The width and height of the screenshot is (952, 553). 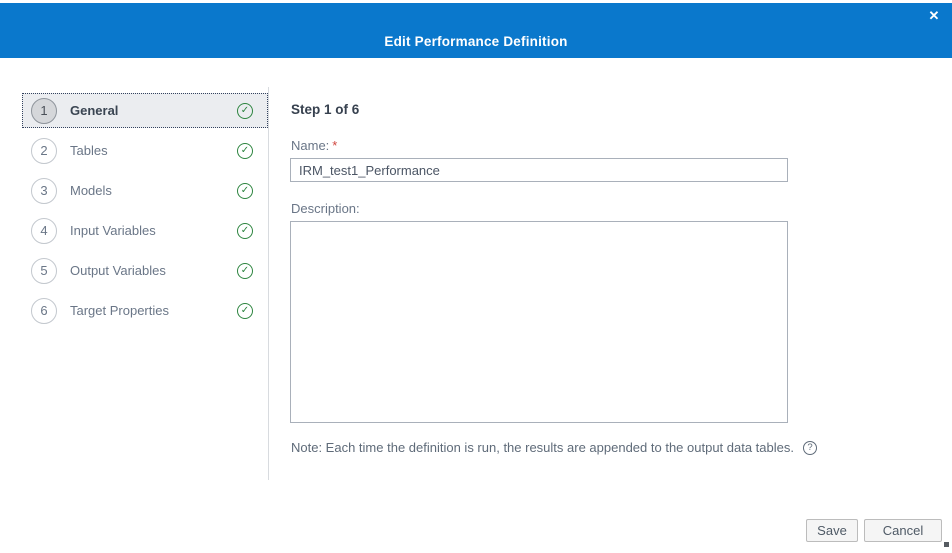 What do you see at coordinates (44, 150) in the screenshot?
I see `step-number: 2` at bounding box center [44, 150].